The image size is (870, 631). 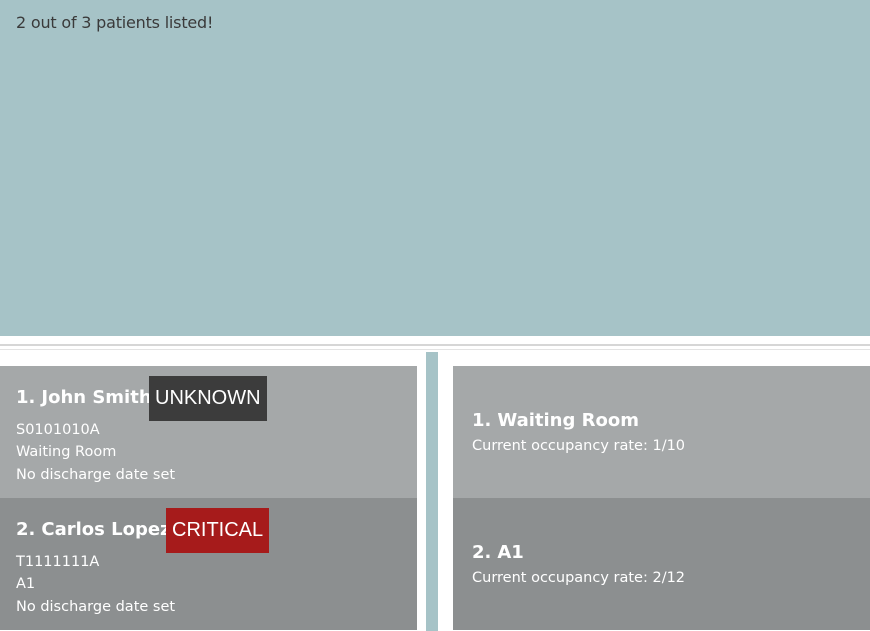 I want to click on room-name-line: 2. A1, so click(x=498, y=552).